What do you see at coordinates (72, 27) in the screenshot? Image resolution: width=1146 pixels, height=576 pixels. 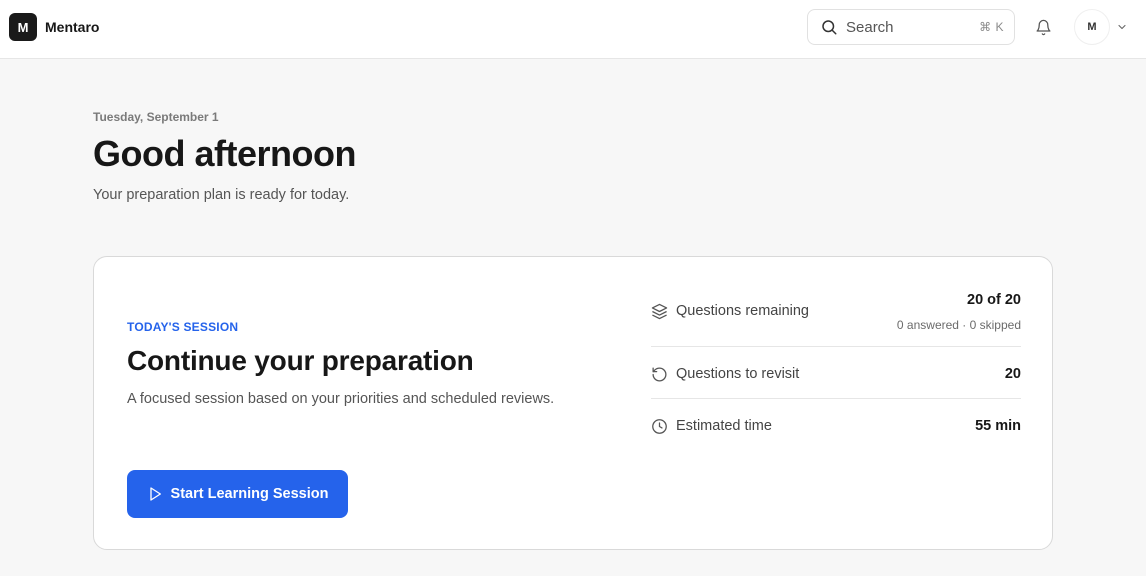 I see `brand-name: Mentaro` at bounding box center [72, 27].